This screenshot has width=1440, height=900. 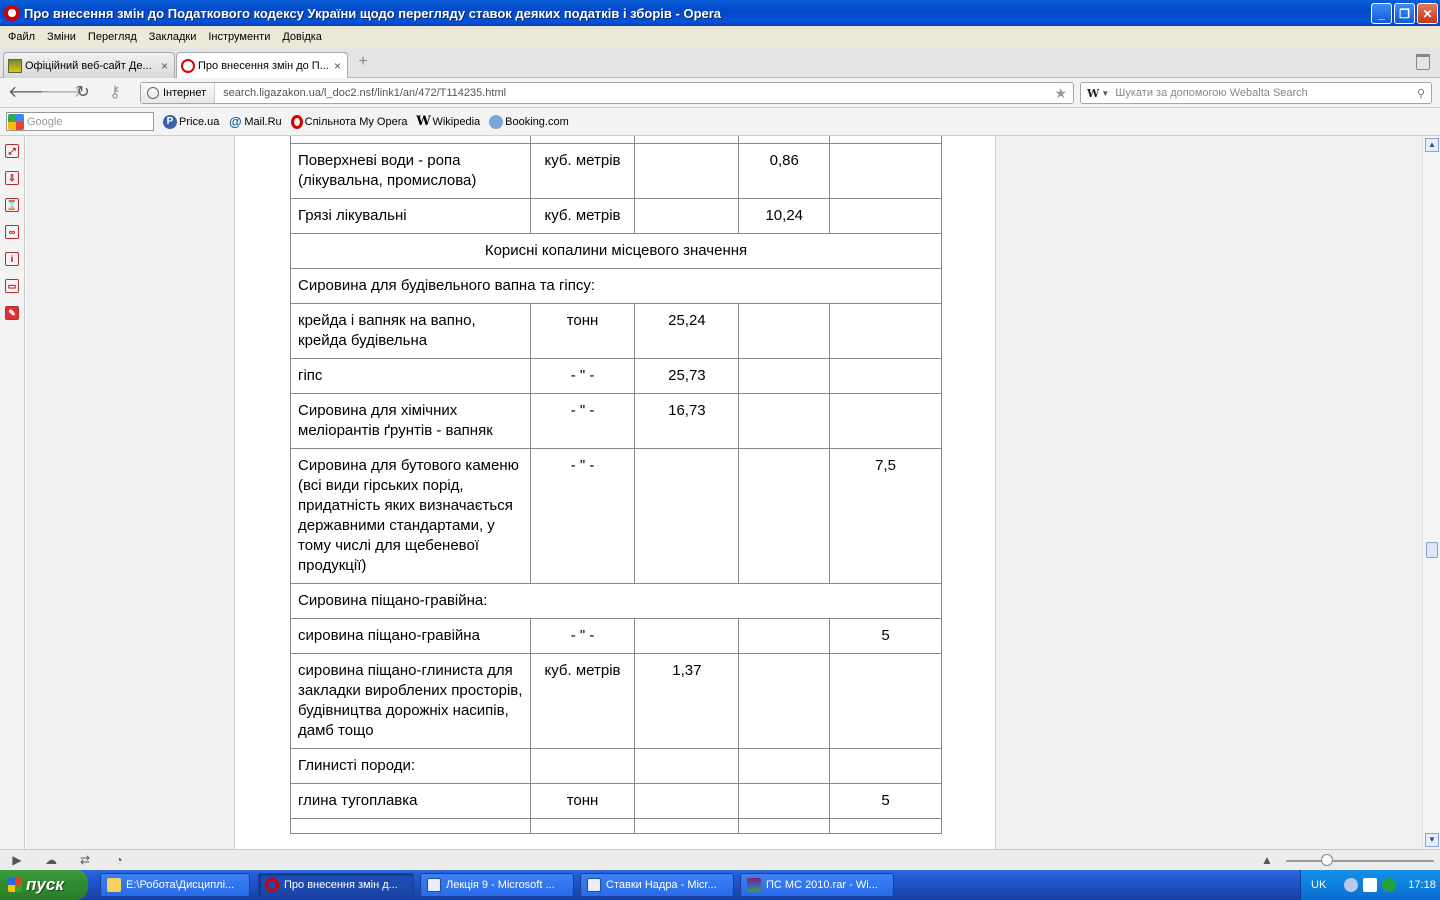 I want to click on scroll-up-icon: ▲, so click(x=1432, y=145).